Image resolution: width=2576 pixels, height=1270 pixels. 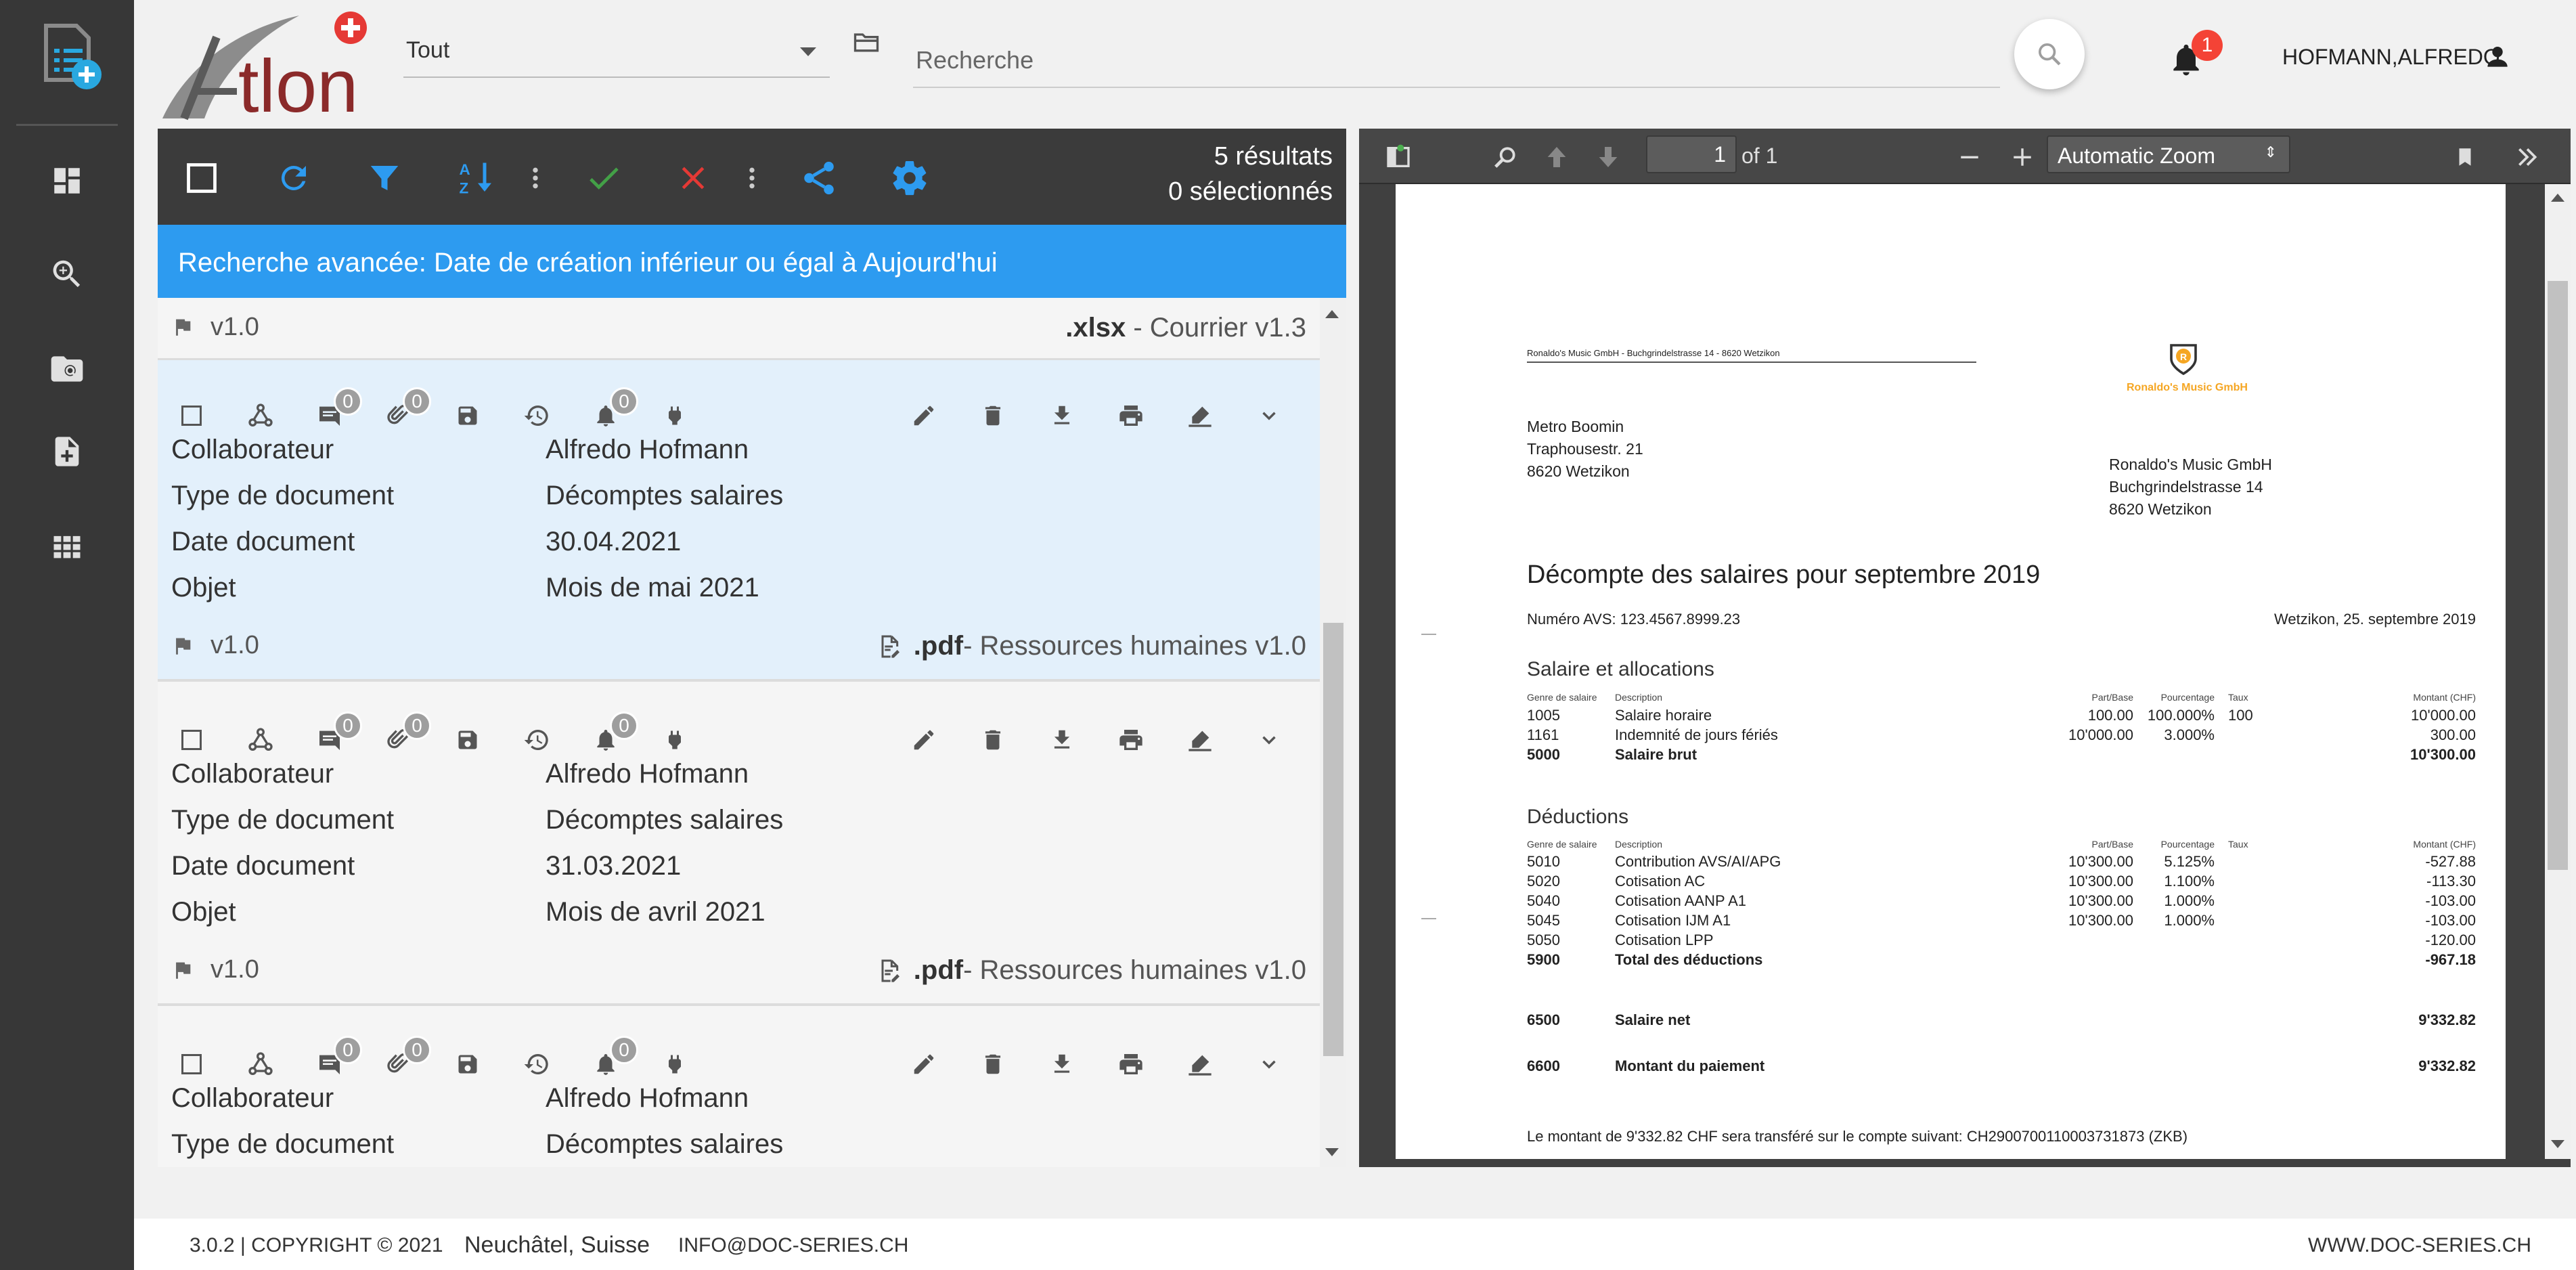 I want to click on bookmark-icon, so click(x=2465, y=157).